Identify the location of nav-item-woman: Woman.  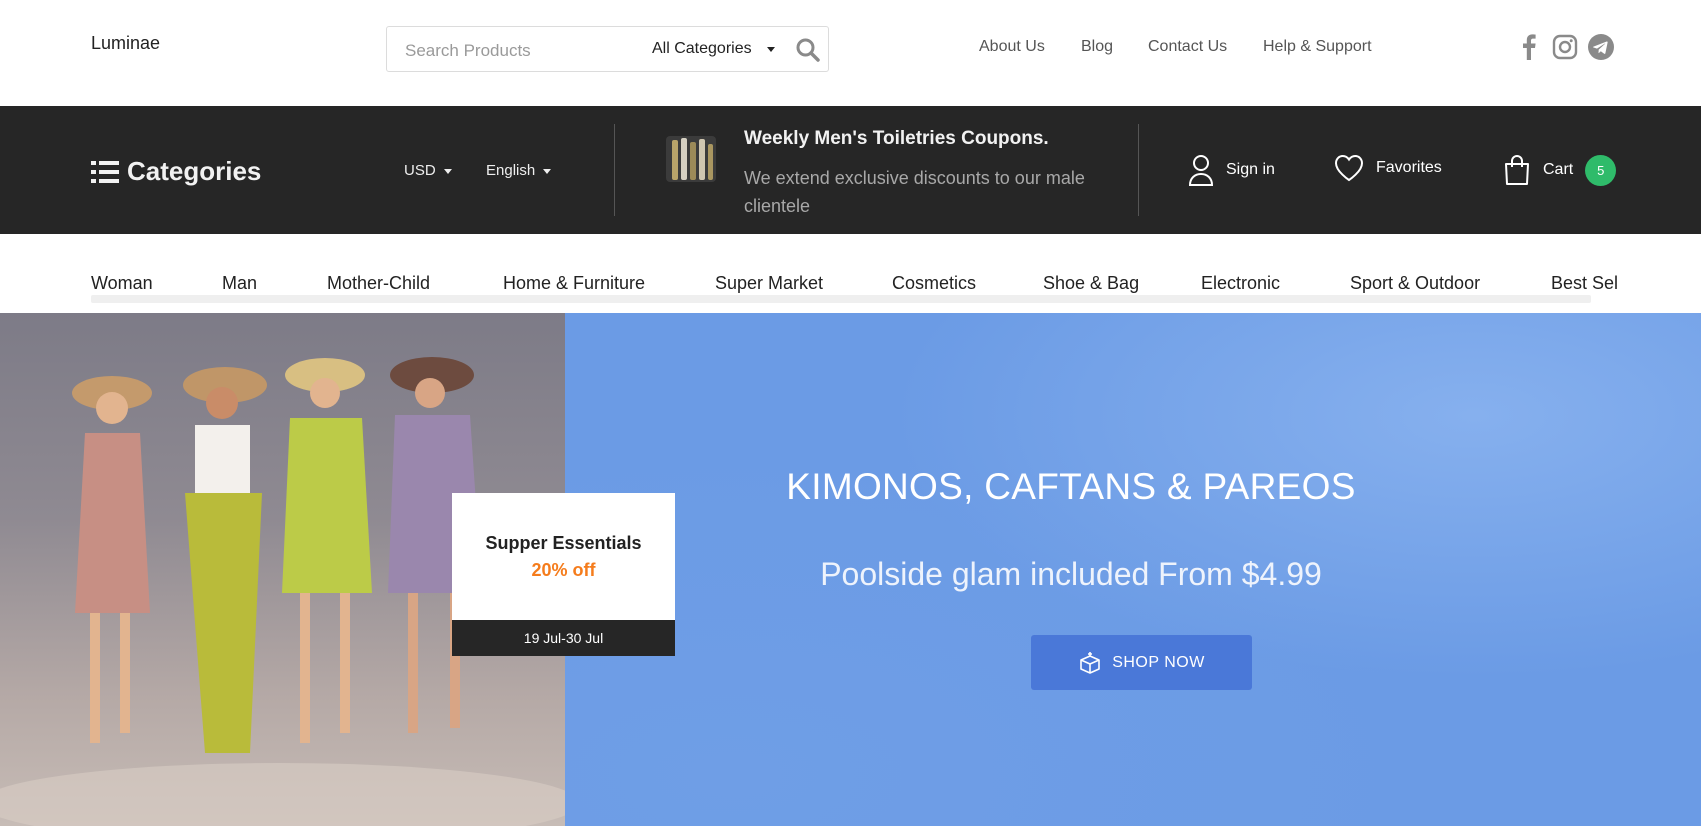
(122, 283).